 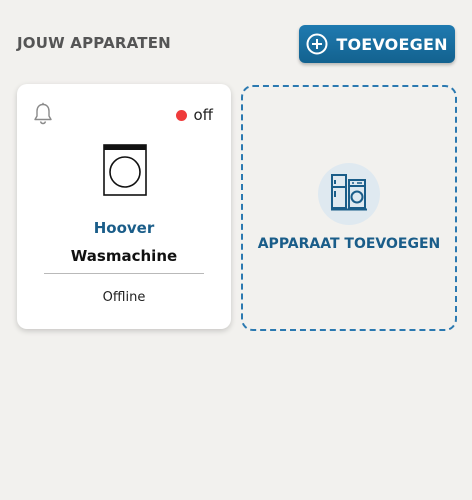 I want to click on device-name: Wasmachine, so click(x=124, y=256).